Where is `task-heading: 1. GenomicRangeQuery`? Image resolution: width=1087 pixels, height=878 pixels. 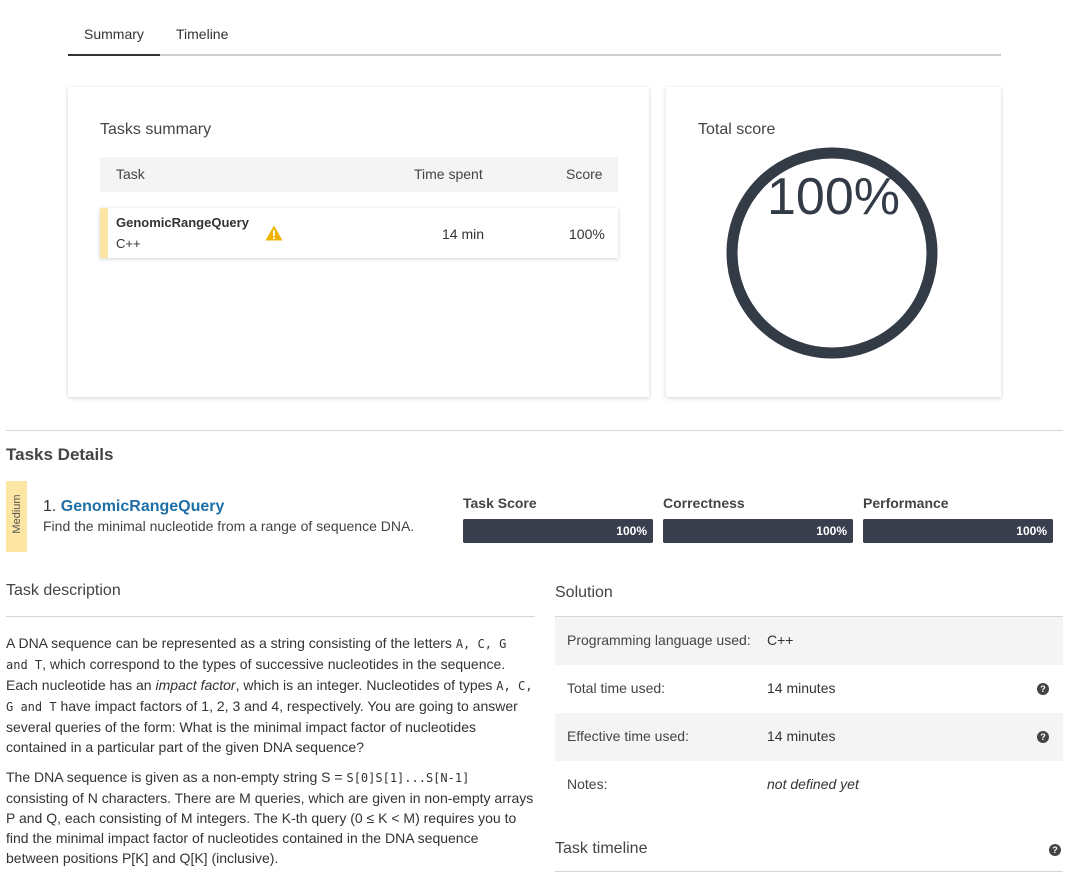
task-heading: 1. GenomicRangeQuery is located at coordinates (133, 507).